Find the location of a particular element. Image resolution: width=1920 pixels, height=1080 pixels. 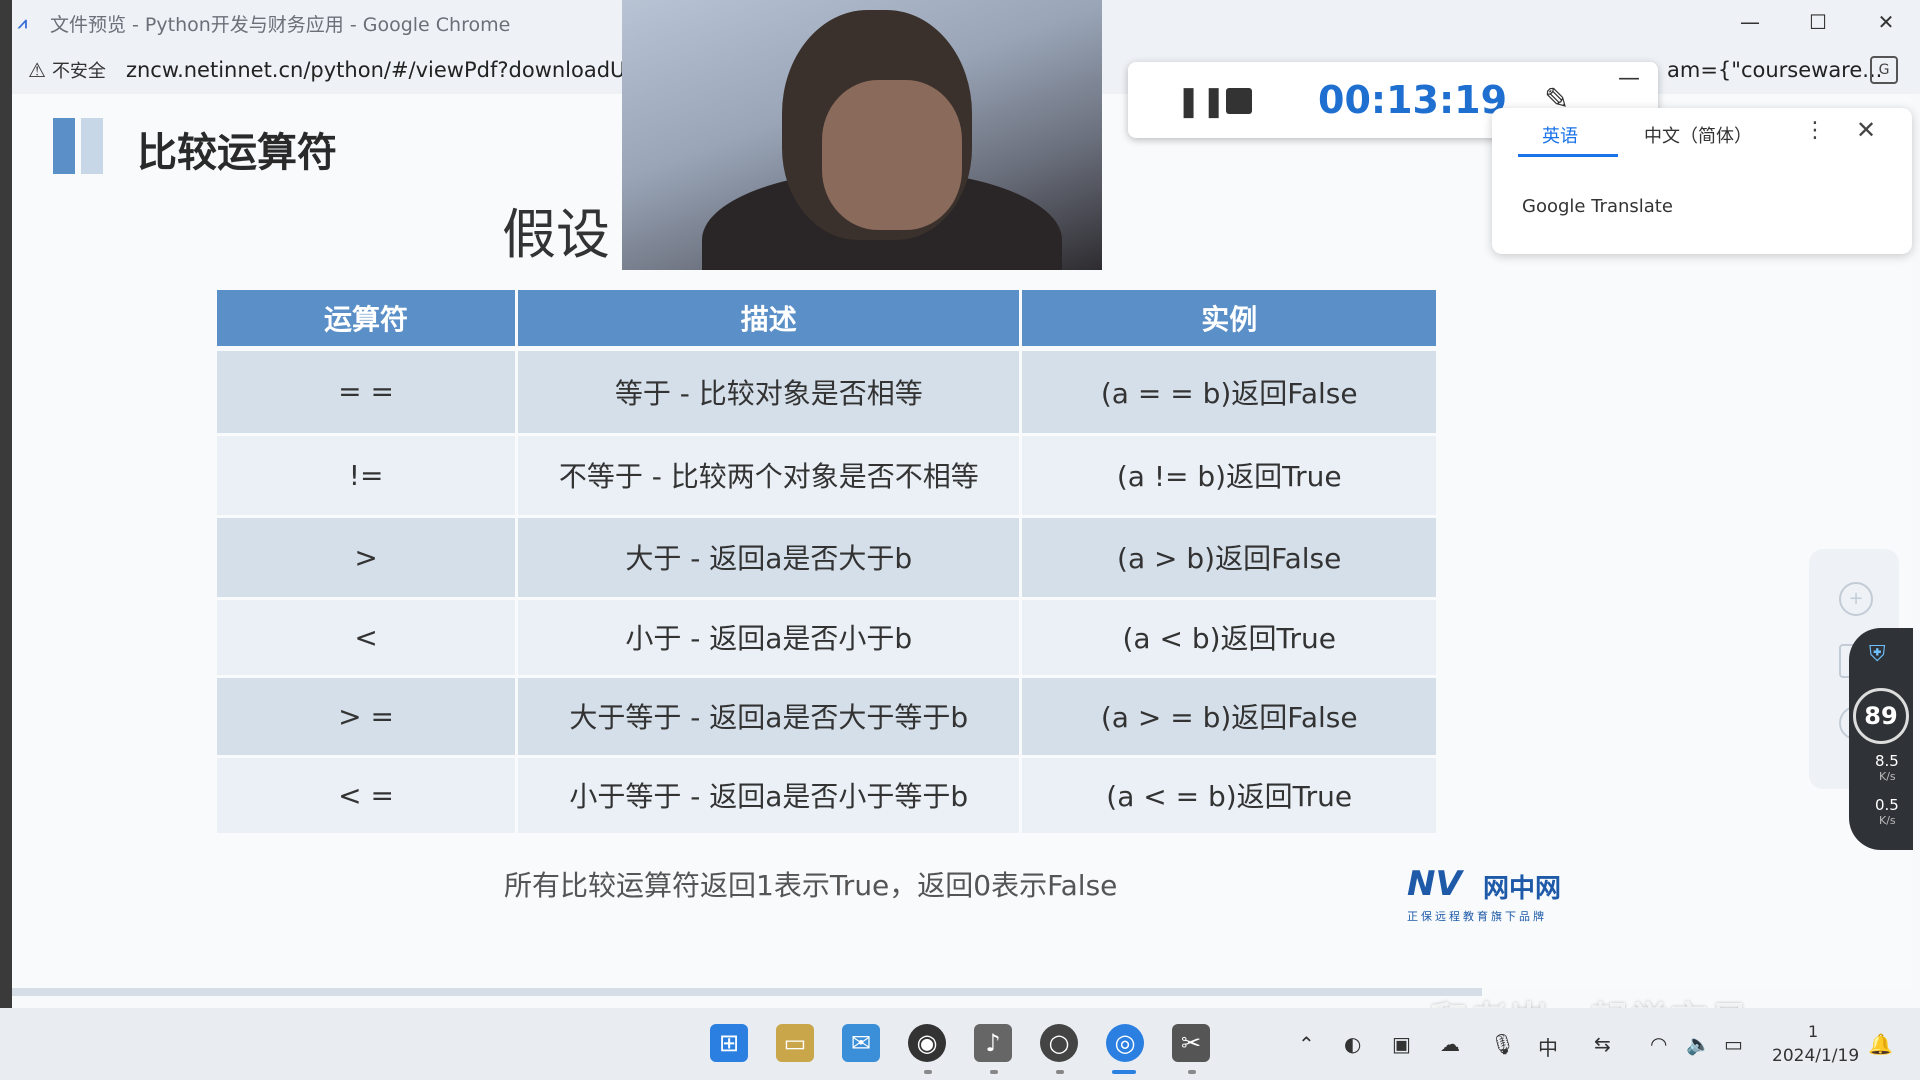

column-header: 描述 is located at coordinates (769, 320).